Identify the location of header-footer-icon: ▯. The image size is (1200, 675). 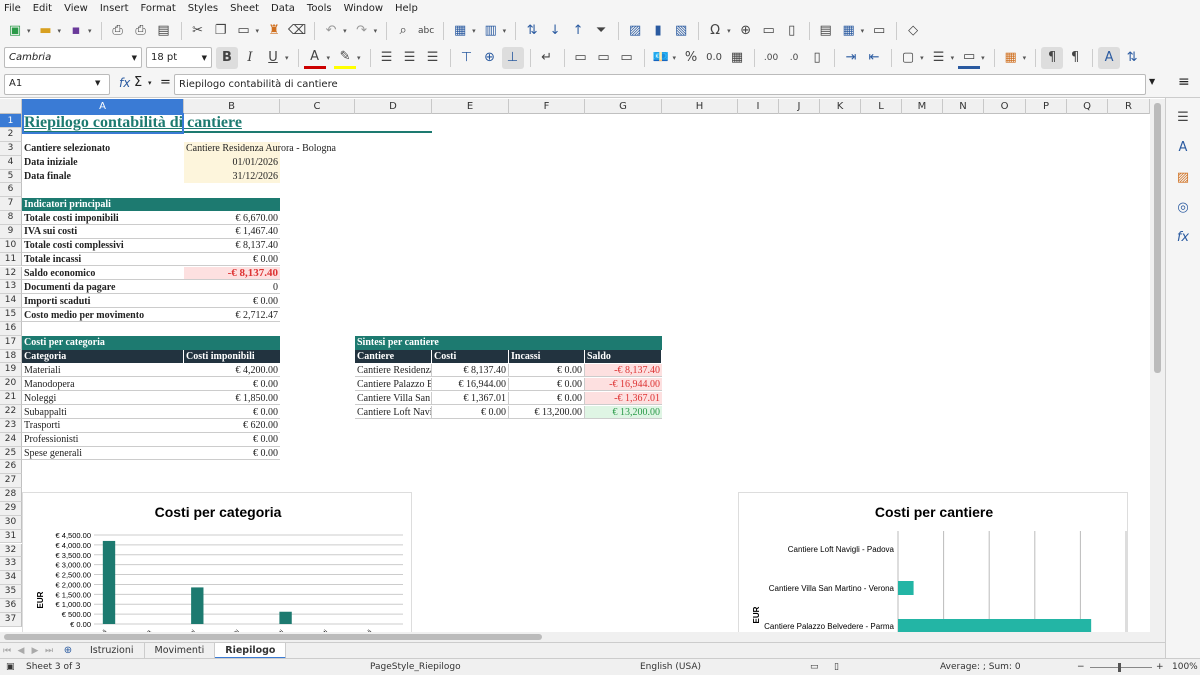
(792, 31).